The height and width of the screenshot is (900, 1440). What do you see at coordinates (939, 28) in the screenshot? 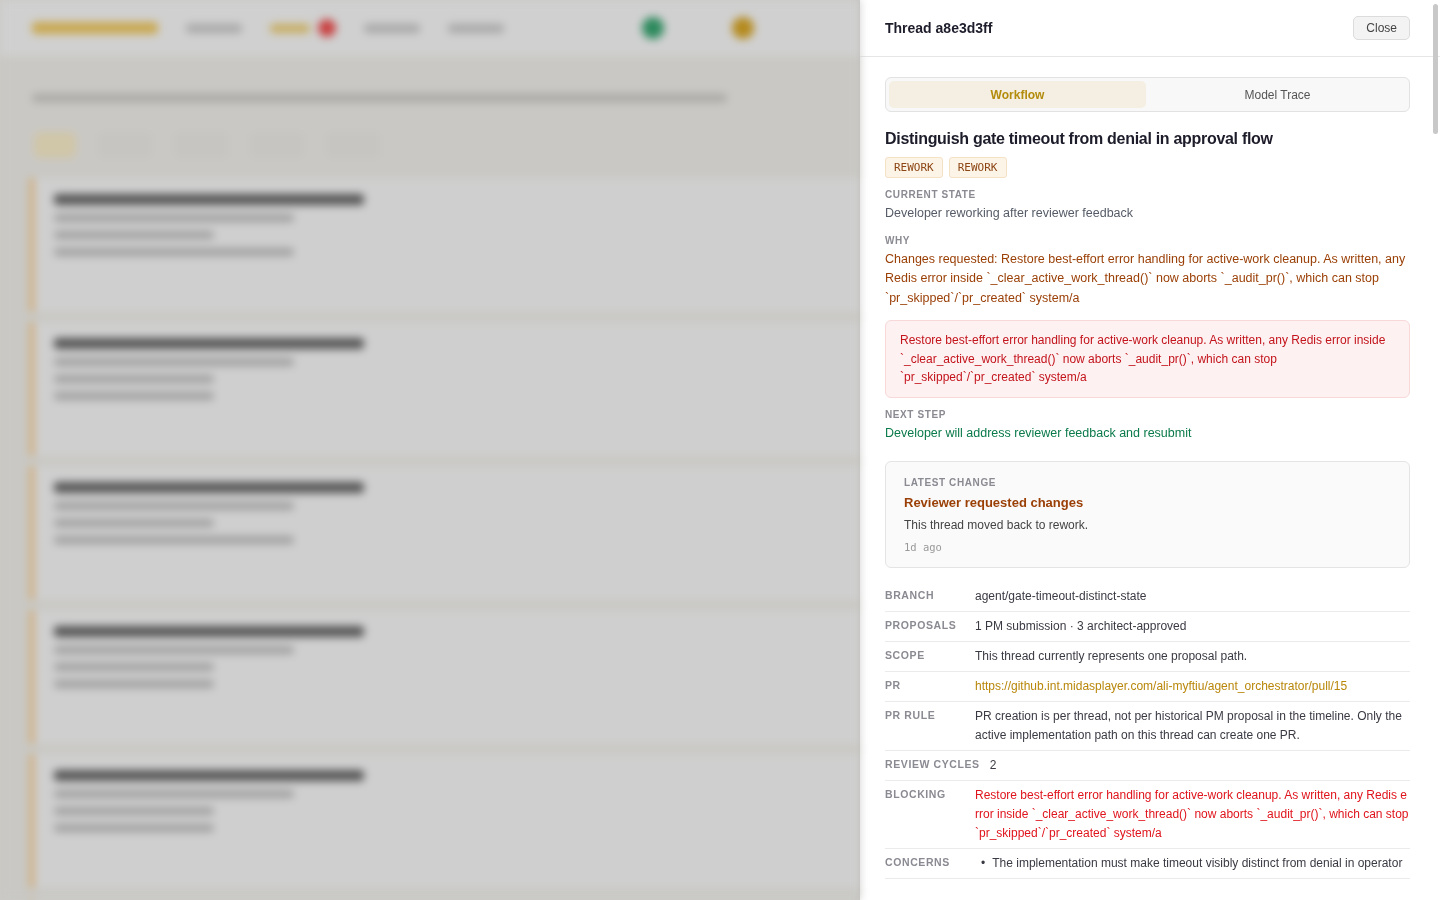
I see `drawer-title: Thread a8e3d3ff` at bounding box center [939, 28].